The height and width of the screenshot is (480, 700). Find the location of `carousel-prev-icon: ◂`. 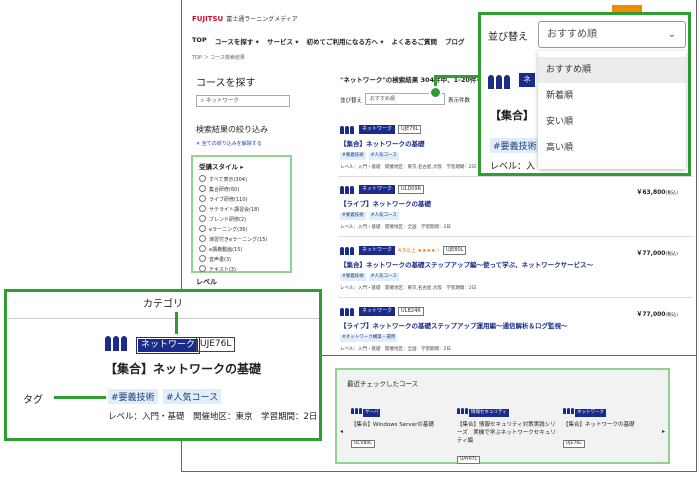

carousel-prev-icon: ◂ is located at coordinates (341, 431).